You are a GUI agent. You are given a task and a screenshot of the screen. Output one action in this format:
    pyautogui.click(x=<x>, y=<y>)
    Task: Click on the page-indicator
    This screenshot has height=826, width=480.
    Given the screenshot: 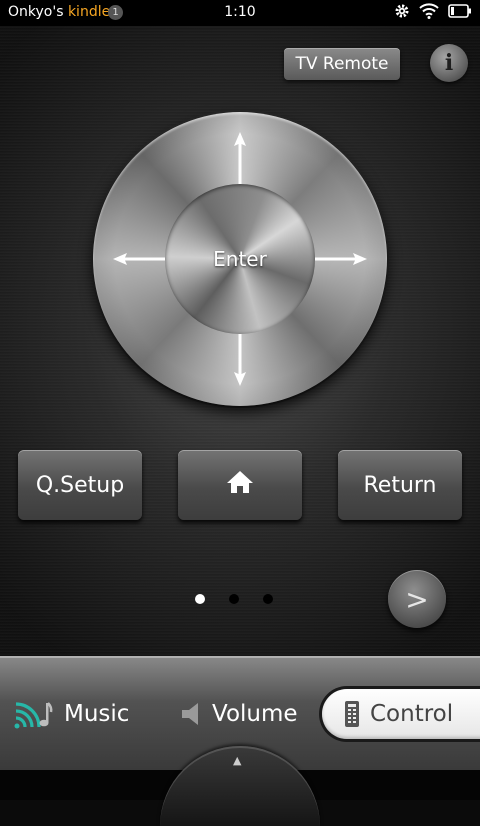 What is the action you would take?
    pyautogui.click(x=234, y=599)
    